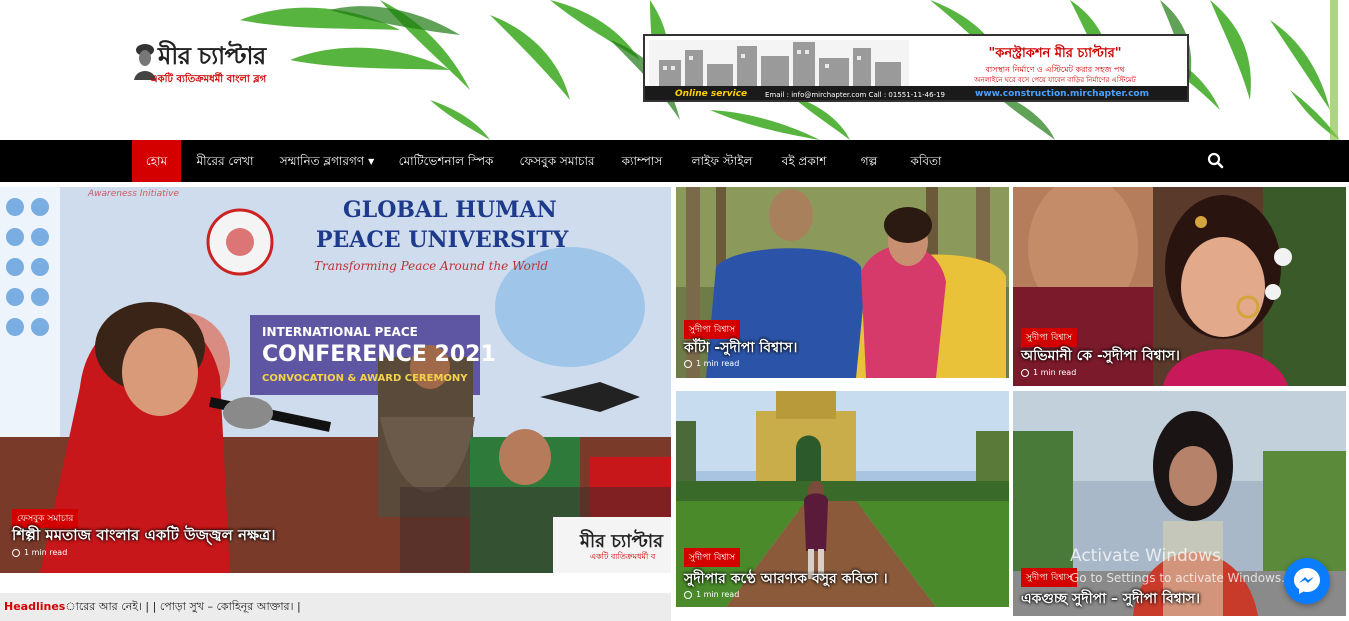 Image resolution: width=1349 pixels, height=621 pixels. I want to click on nav-item-poetry: কবিতা, so click(926, 161).